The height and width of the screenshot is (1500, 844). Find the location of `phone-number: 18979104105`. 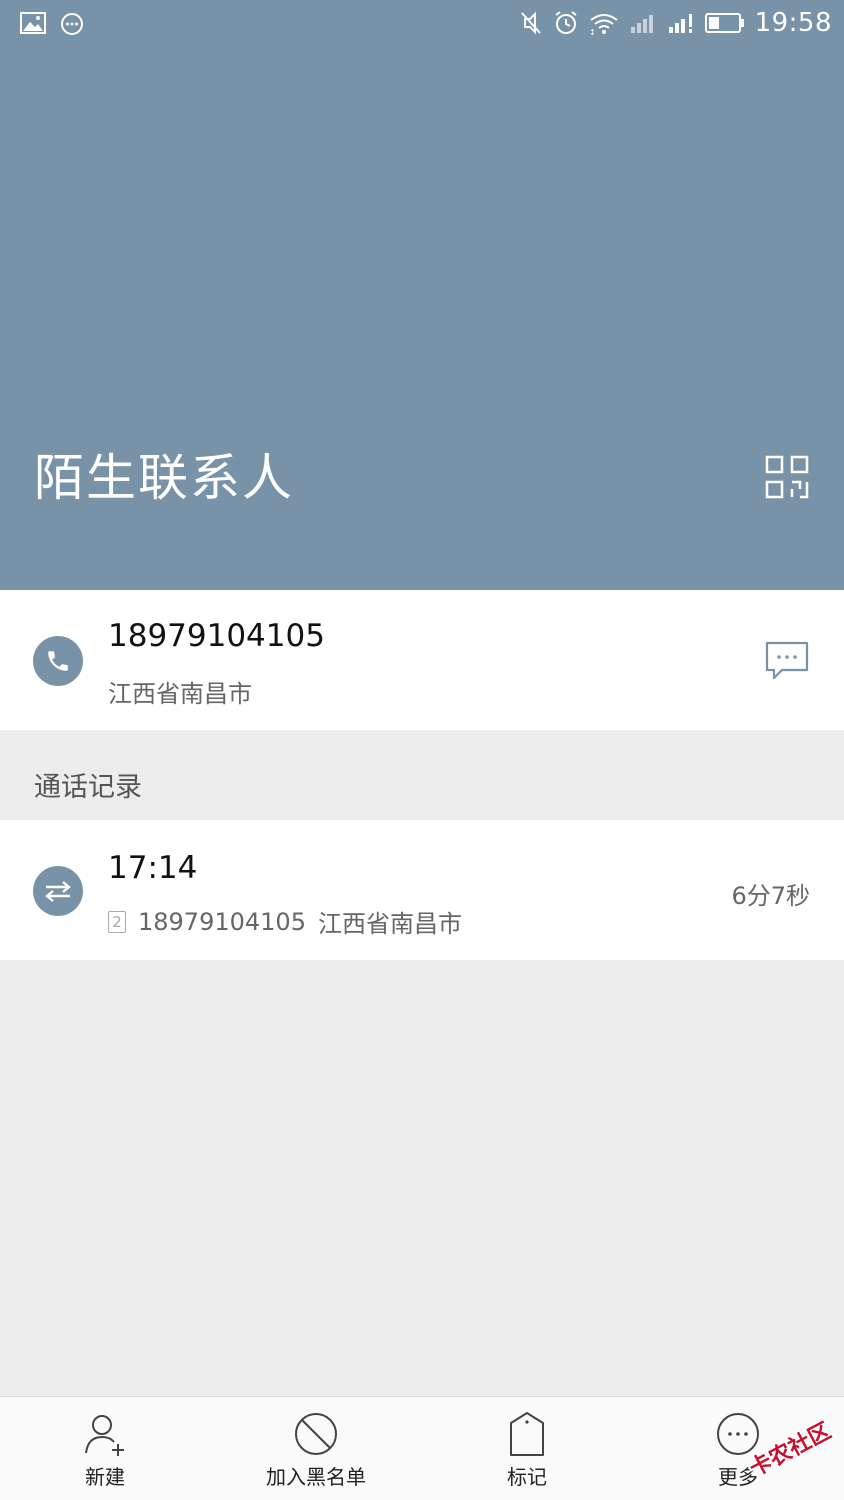

phone-number: 18979104105 is located at coordinates (216, 636).